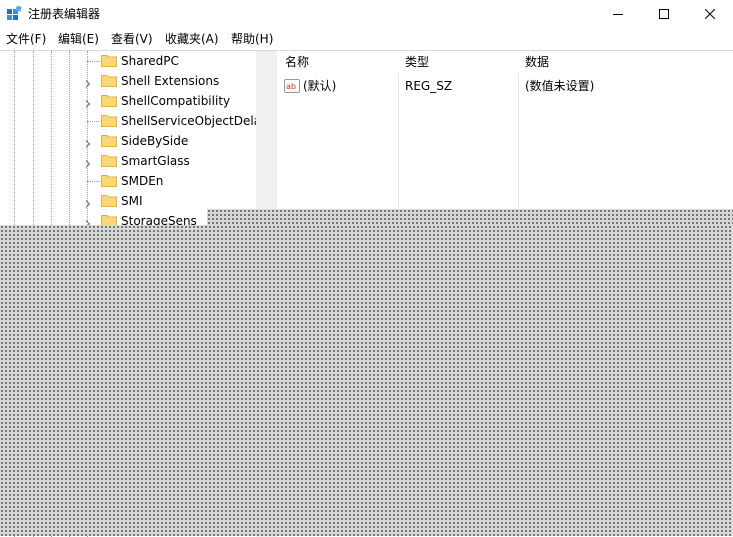 This screenshot has width=733, height=537. I want to click on tree-item-label: SharedPC, so click(150, 61).